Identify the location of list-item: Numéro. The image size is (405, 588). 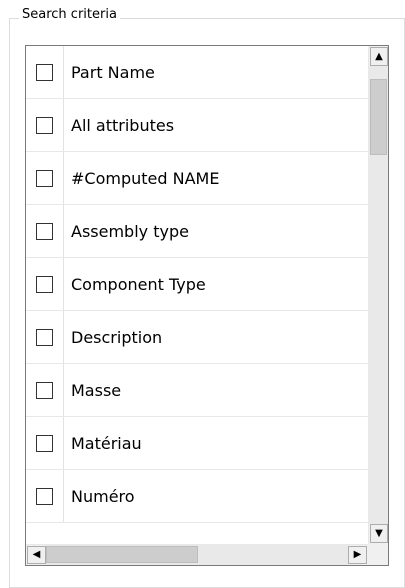
(197, 496).